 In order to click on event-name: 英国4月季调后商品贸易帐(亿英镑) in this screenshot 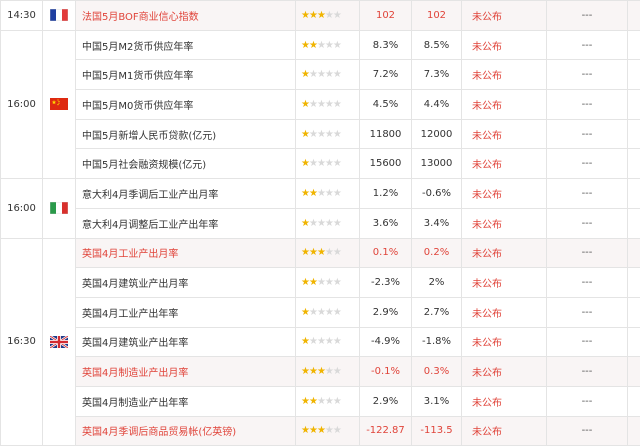, I will do `click(185, 430)`.